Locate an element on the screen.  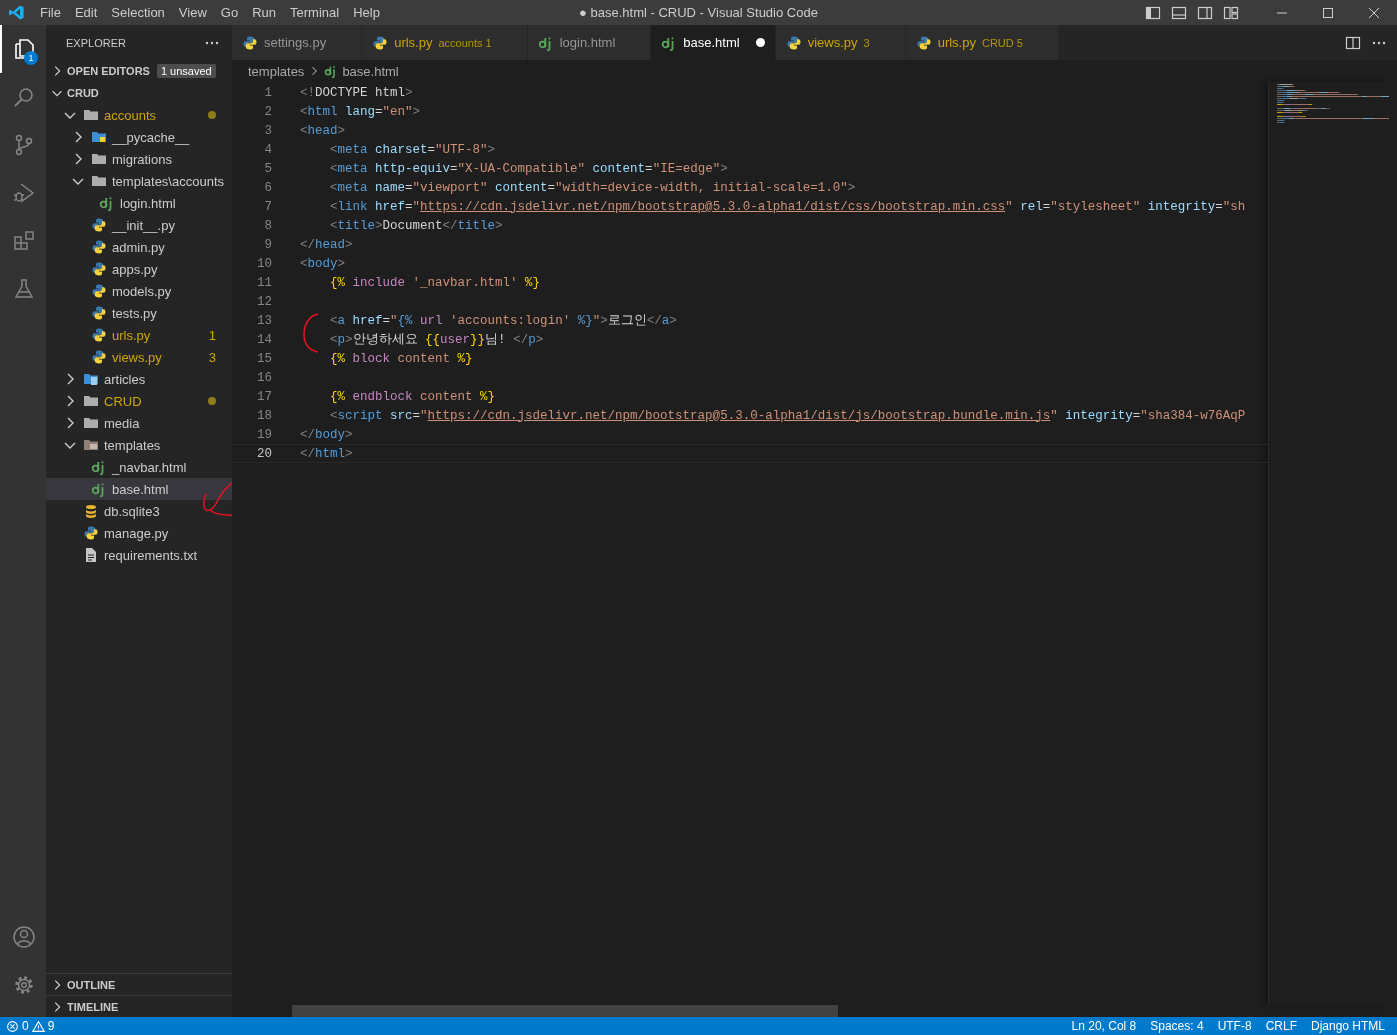
menu-item: View is located at coordinates (192, 12).